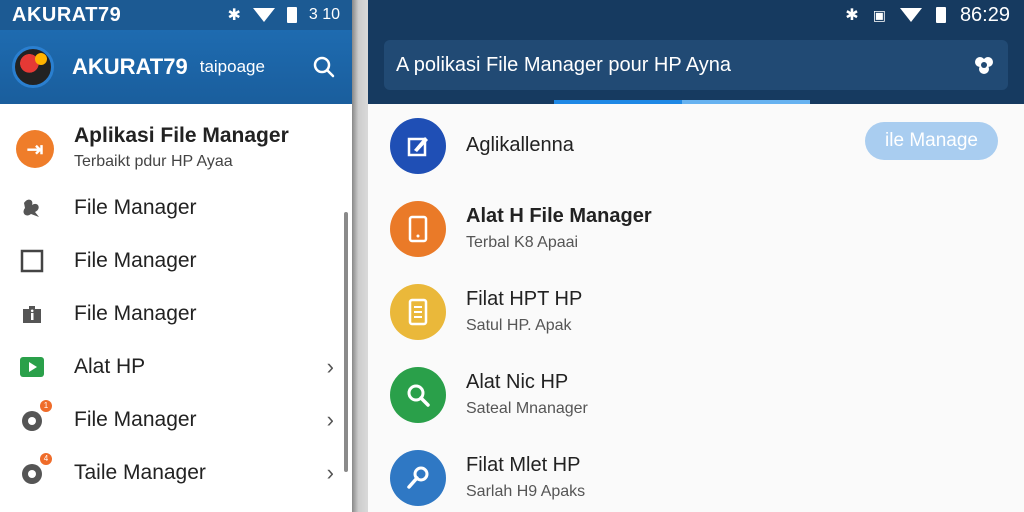  I want to click on square-icon, so click(32, 261).